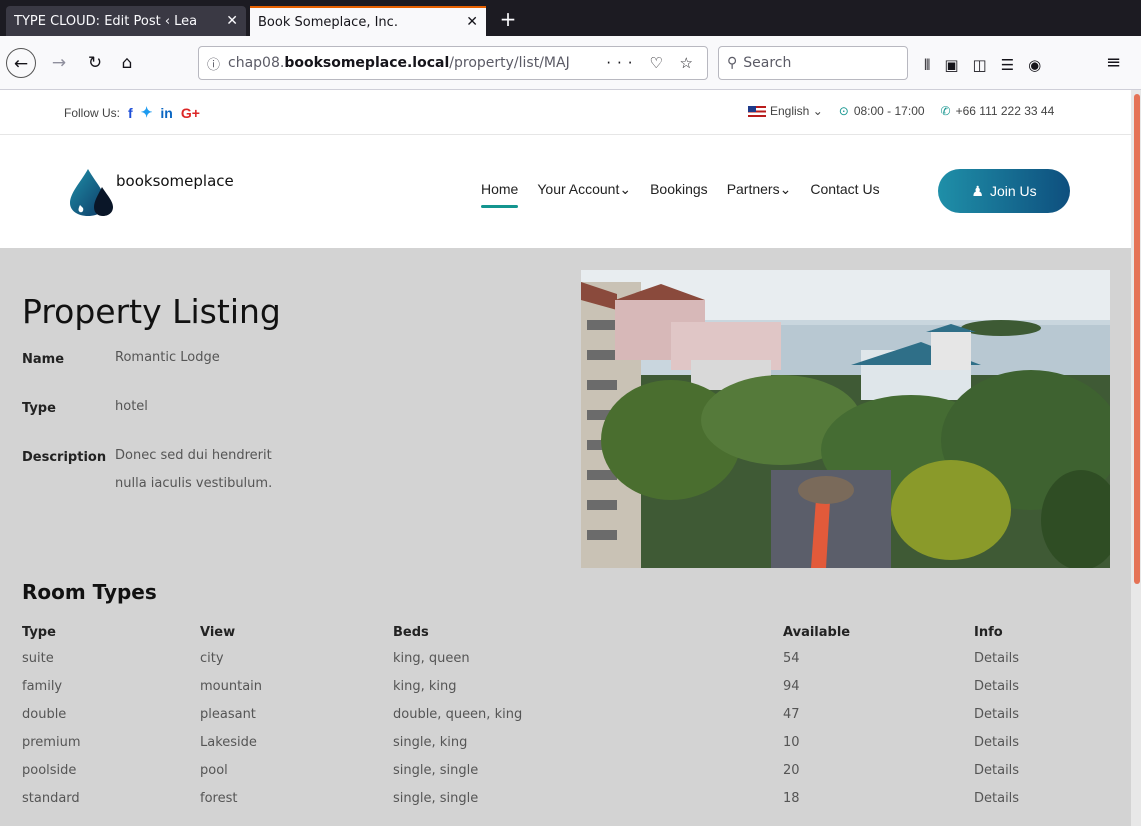 This screenshot has width=1141, height=826. I want to click on search-input: ⚲ Search, so click(813, 63).